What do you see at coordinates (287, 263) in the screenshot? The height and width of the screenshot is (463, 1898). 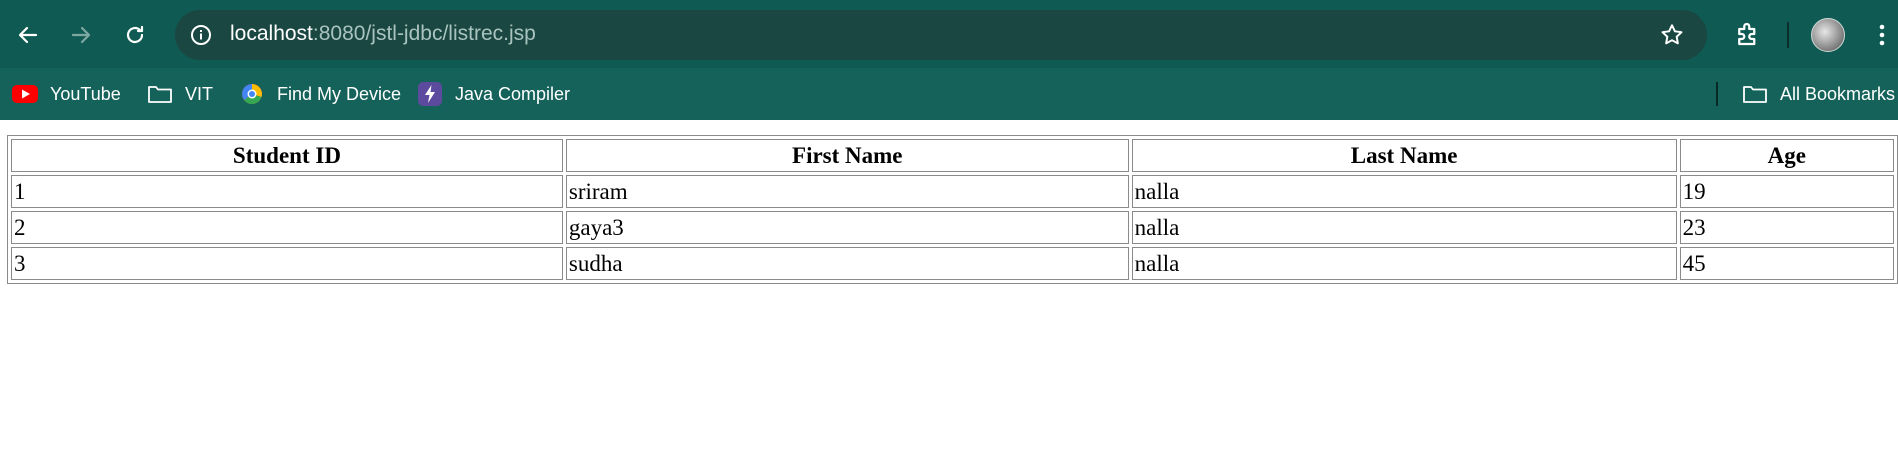 I see `cell-student-id: 3` at bounding box center [287, 263].